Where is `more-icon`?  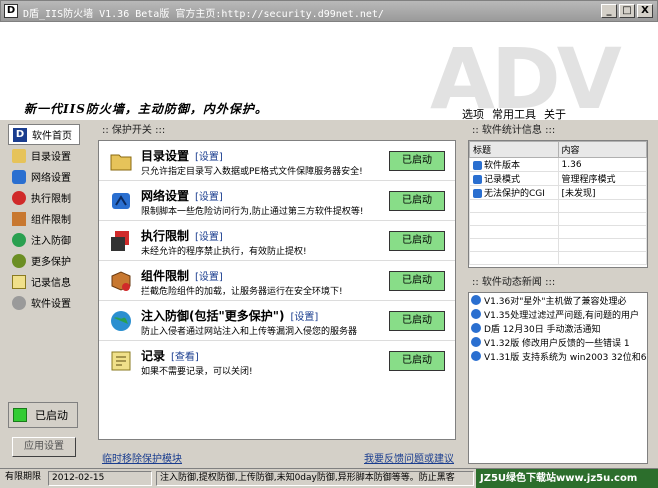
more-icon is located at coordinates (19, 260).